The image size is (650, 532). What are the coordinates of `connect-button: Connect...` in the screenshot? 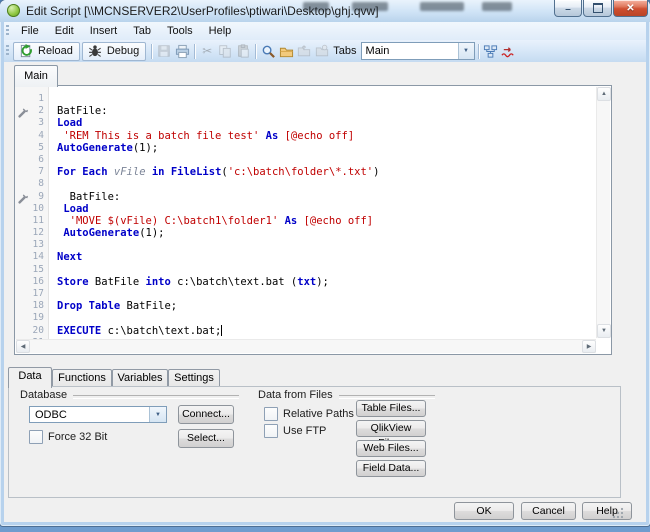 It's located at (206, 414).